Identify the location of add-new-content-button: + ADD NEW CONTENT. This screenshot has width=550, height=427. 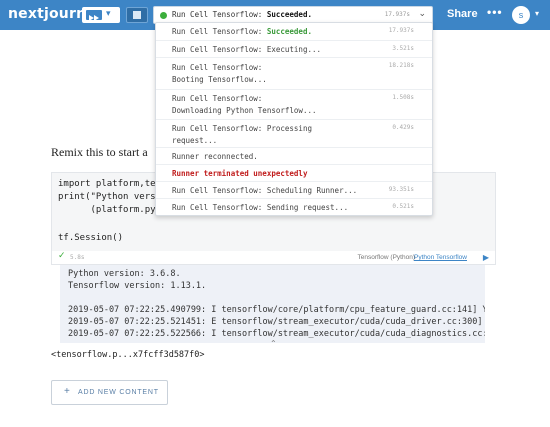
(109, 392).